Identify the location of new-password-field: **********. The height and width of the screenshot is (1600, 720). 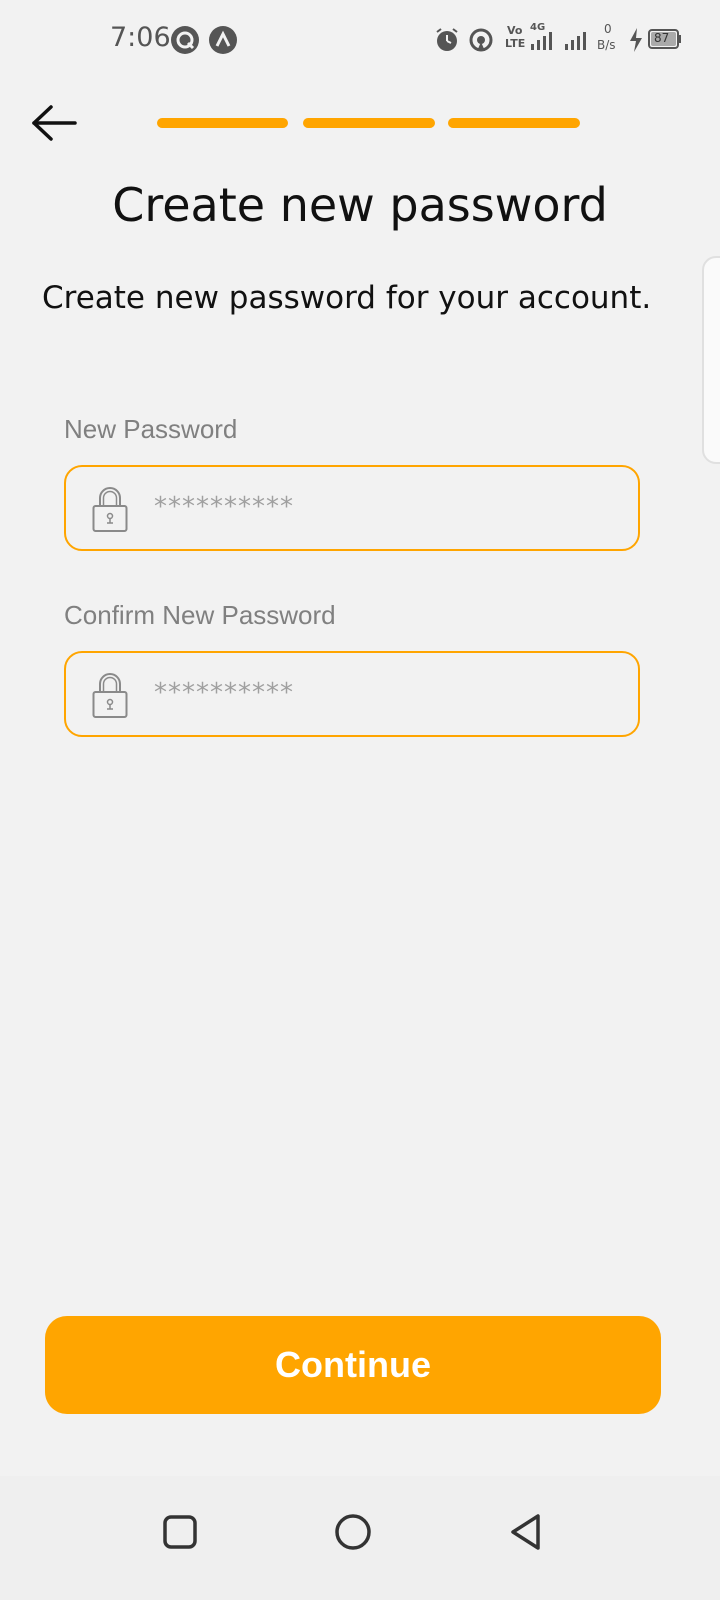
(352, 508).